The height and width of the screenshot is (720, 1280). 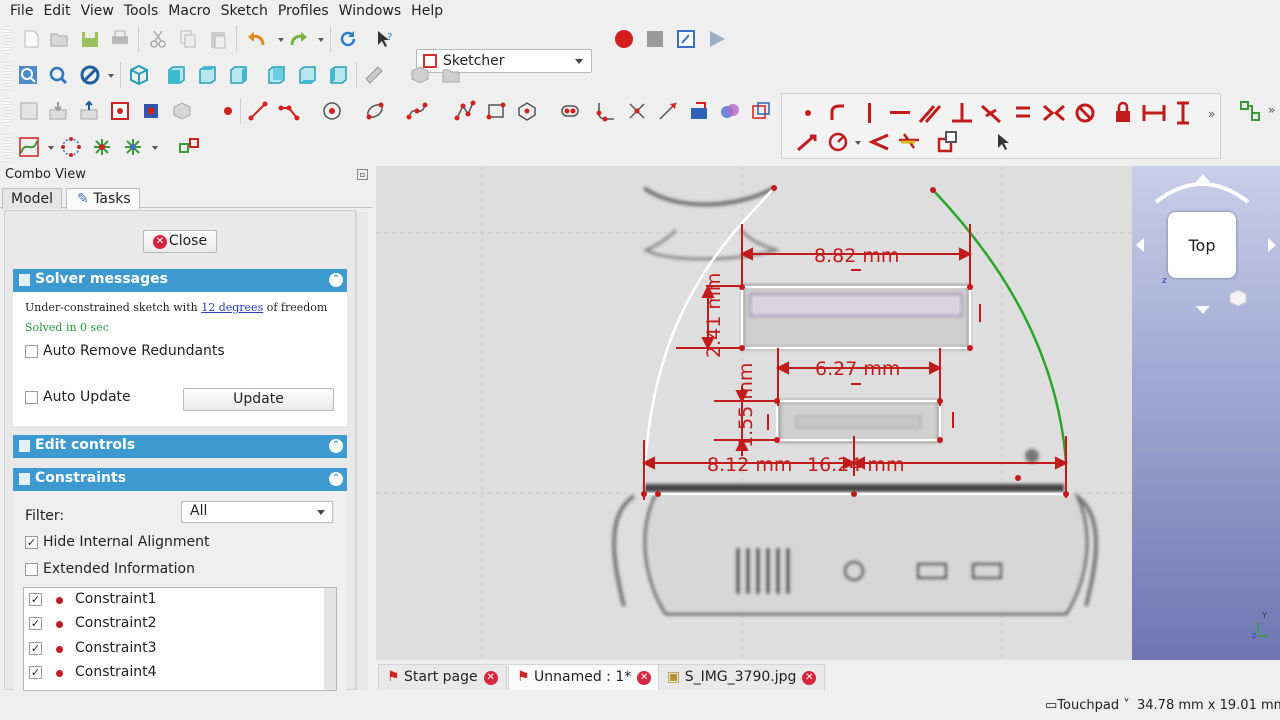 What do you see at coordinates (362, 451) in the screenshot?
I see `task-panel-scrollbar` at bounding box center [362, 451].